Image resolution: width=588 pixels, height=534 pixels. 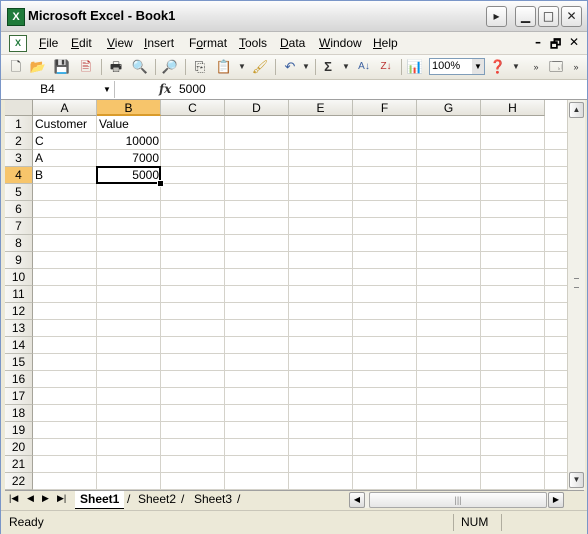 I want to click on row-header-7: 7, so click(x=19, y=226).